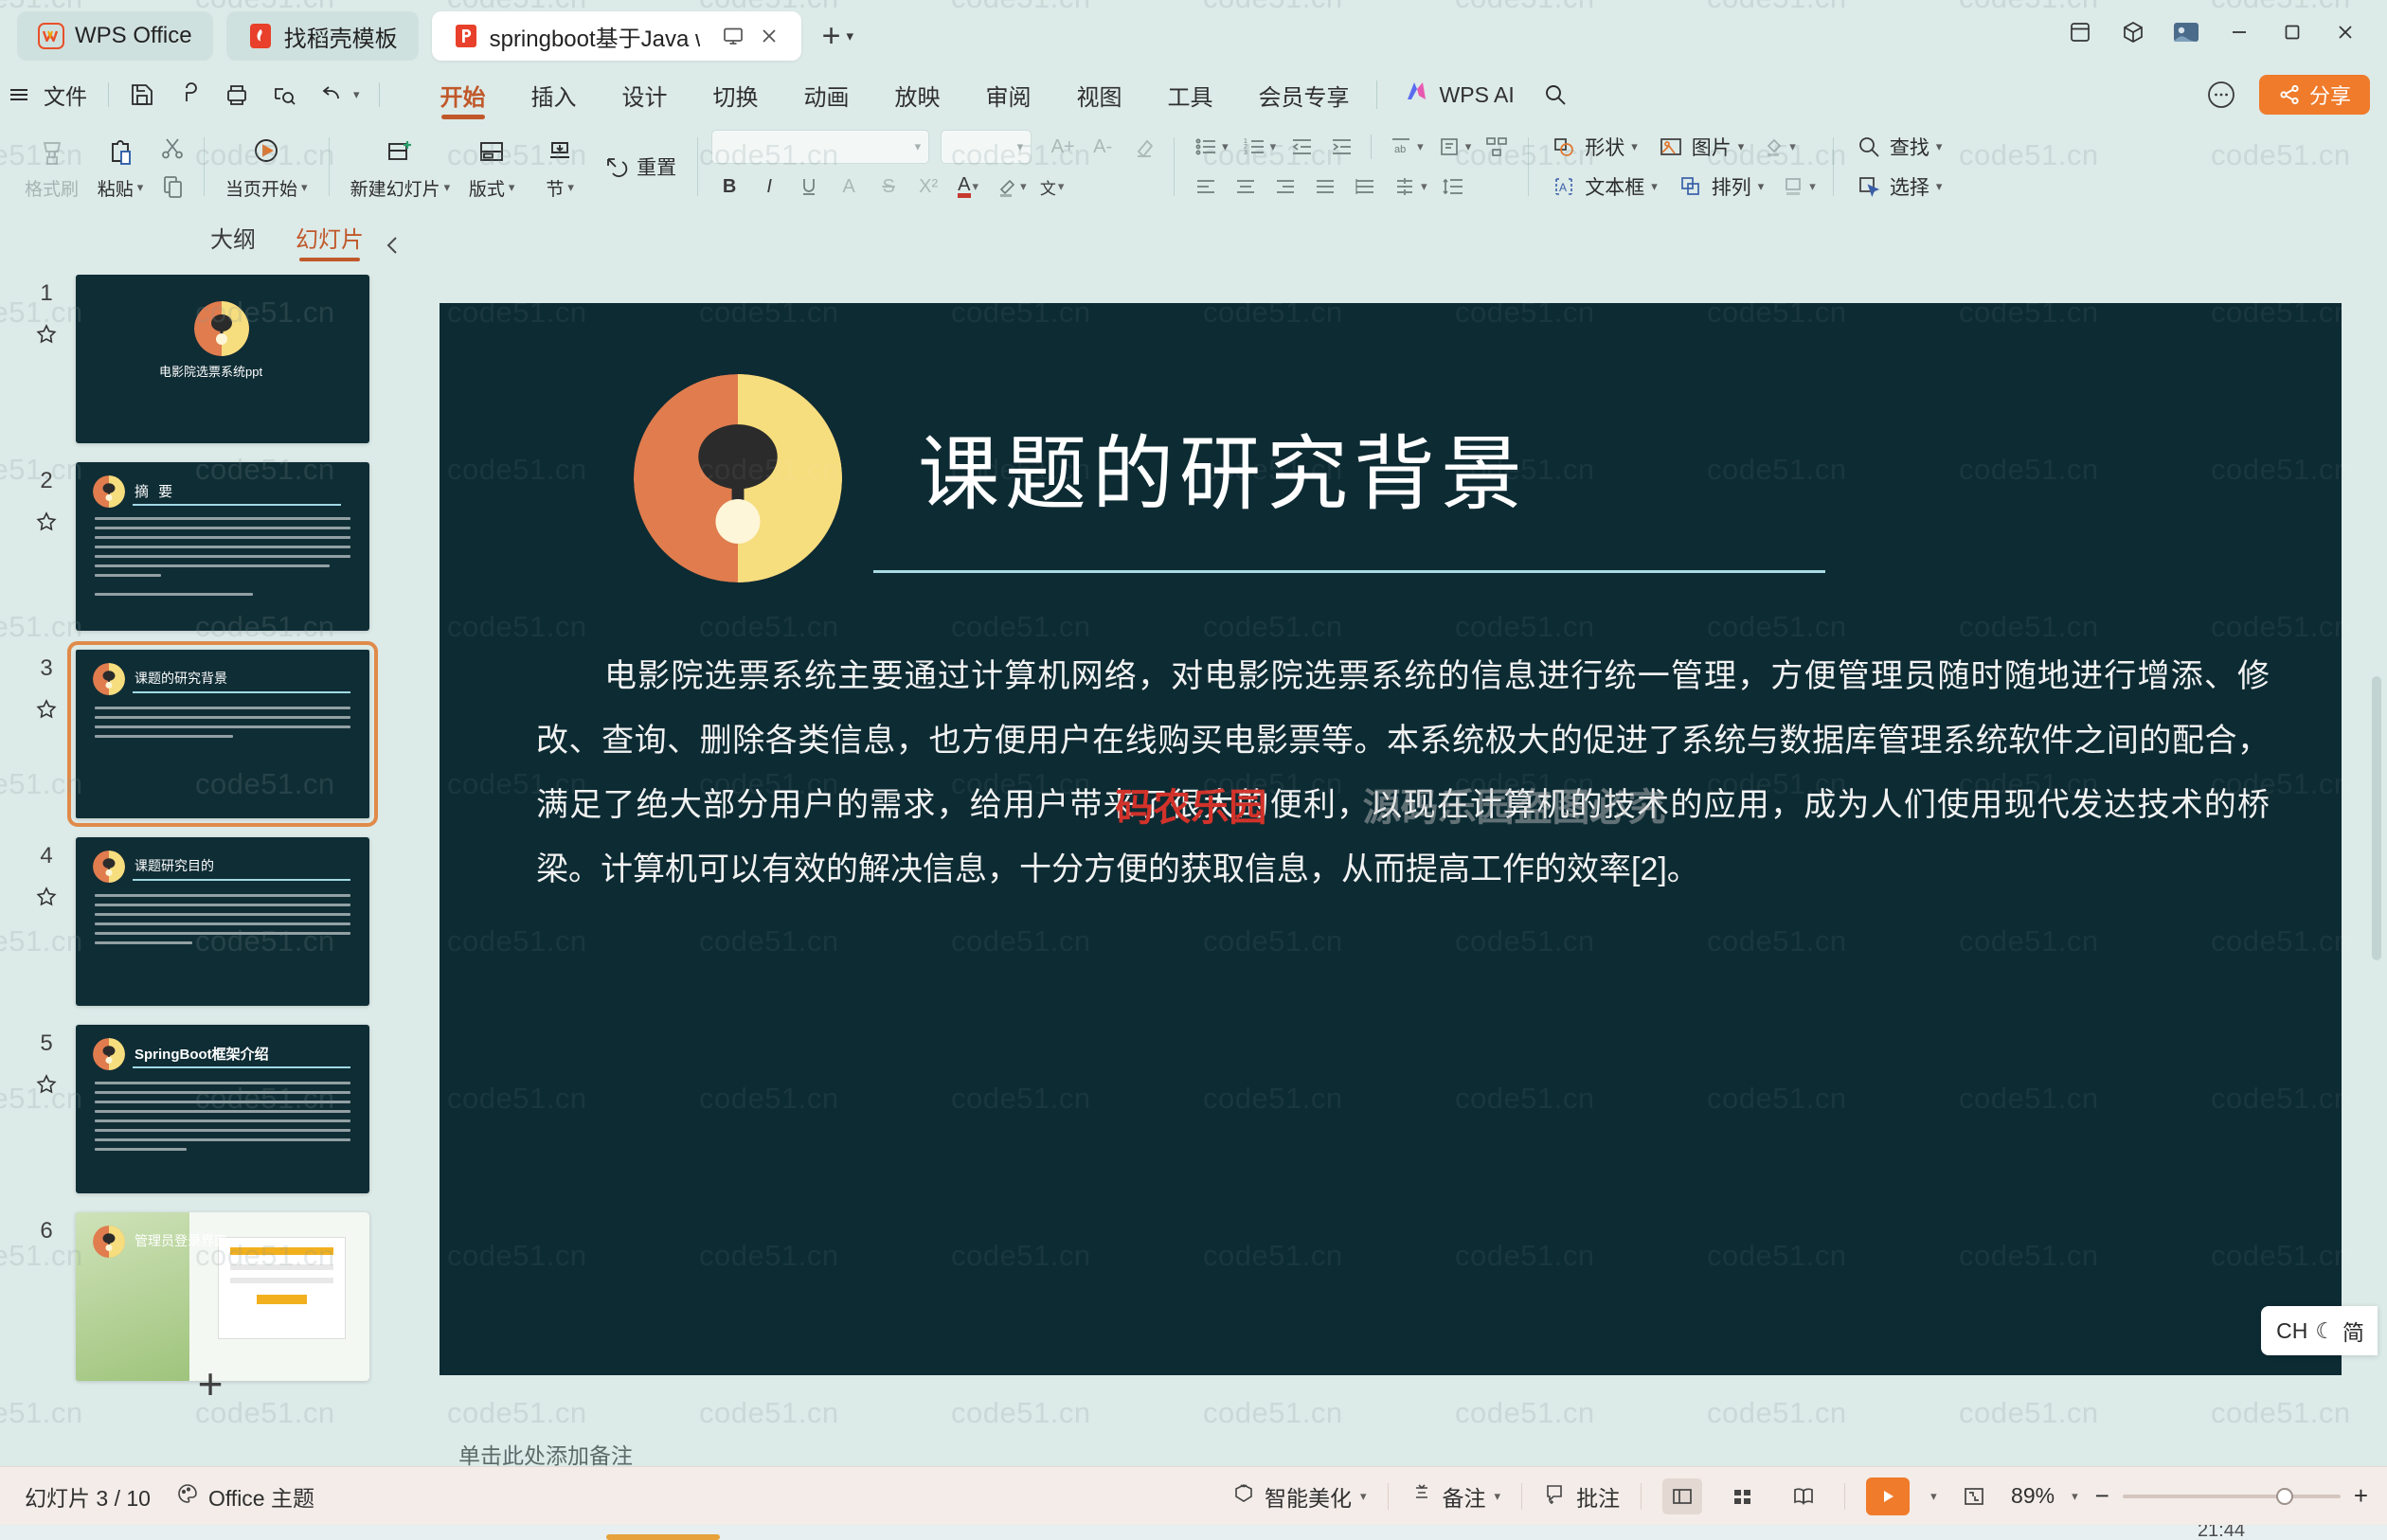 The width and height of the screenshot is (2387, 1540). I want to click on tab-monitor-icon, so click(733, 36).